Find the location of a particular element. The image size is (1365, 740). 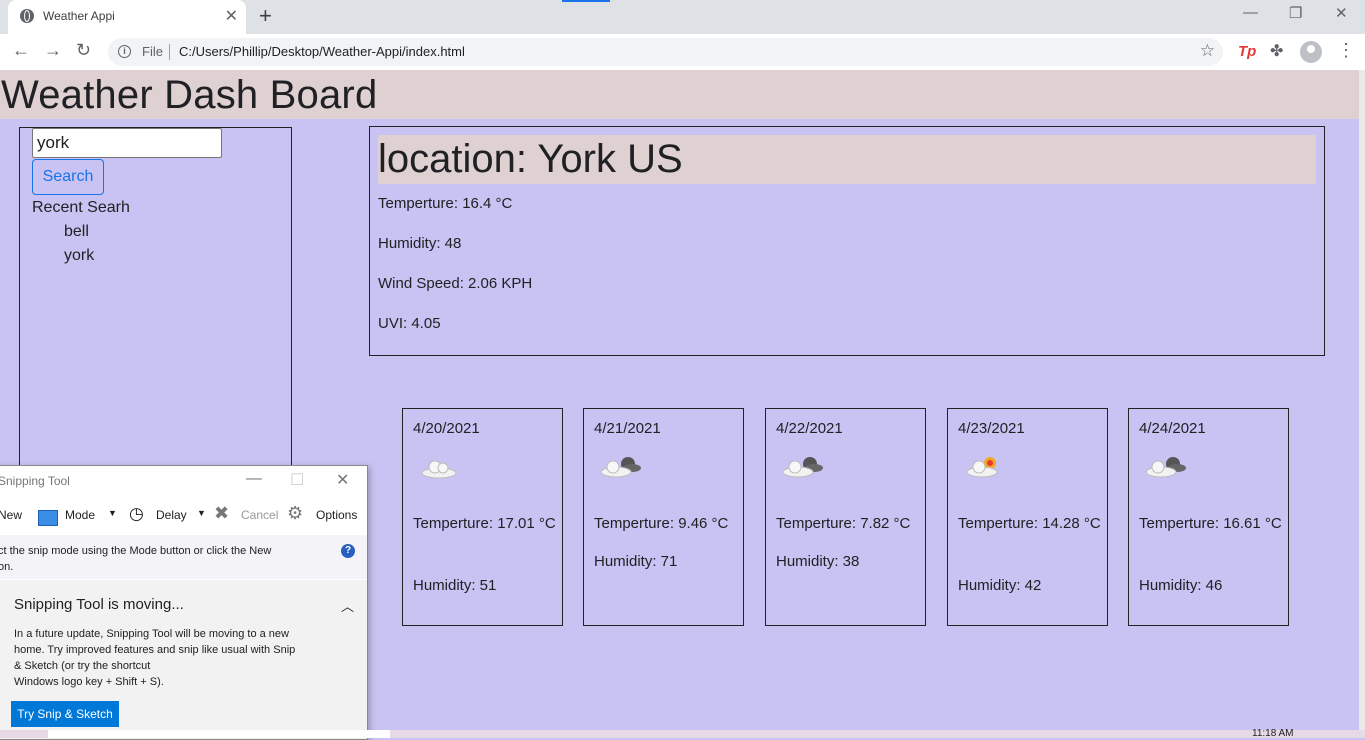

forecast-temp: Temperture: 9.46 °C is located at coordinates (661, 523).